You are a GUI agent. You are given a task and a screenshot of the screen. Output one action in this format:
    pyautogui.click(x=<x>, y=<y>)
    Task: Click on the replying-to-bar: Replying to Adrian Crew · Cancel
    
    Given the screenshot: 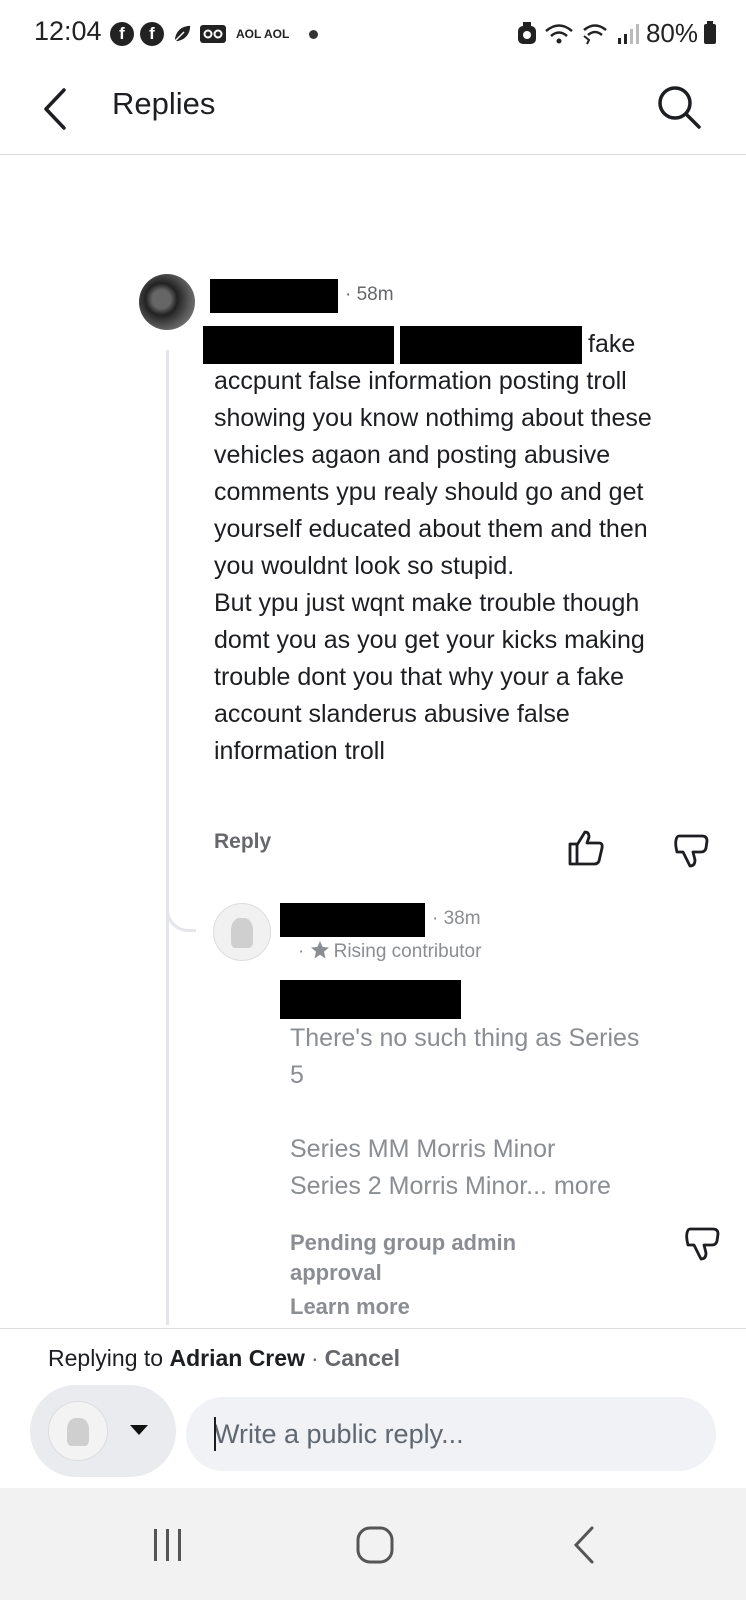 What is the action you would take?
    pyautogui.click(x=224, y=1358)
    